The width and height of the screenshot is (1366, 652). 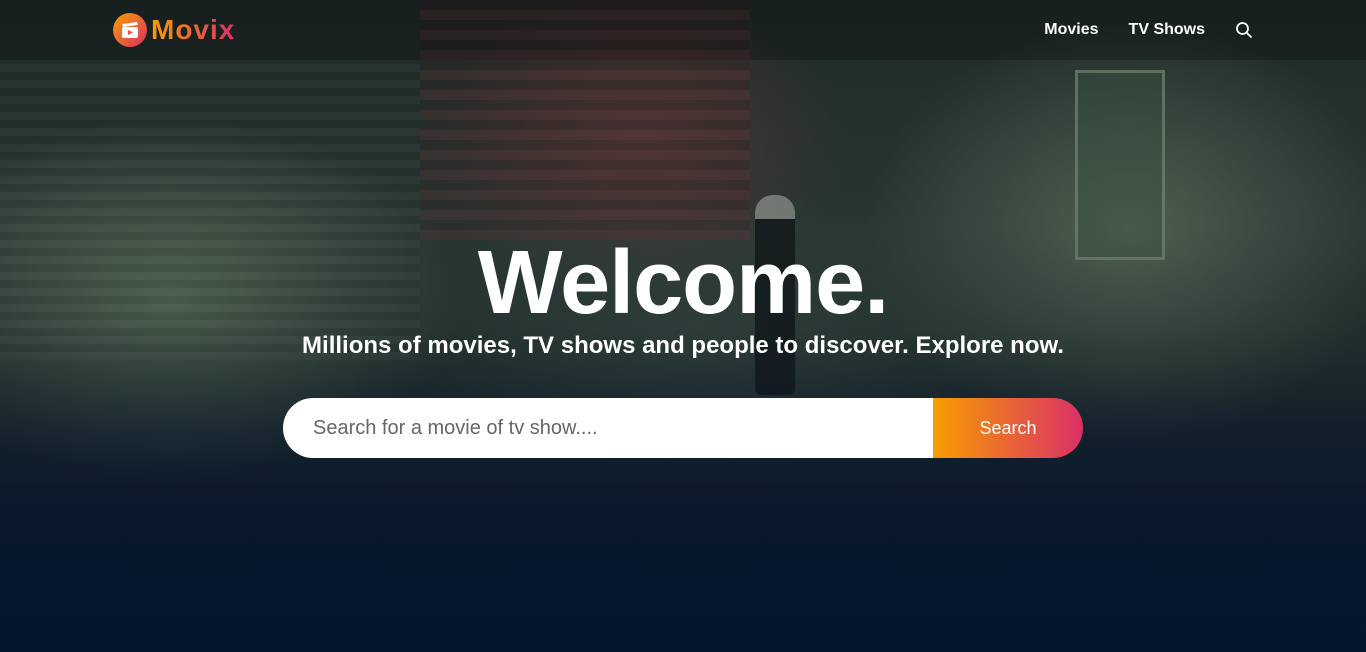 I want to click on search-input, so click(x=608, y=428).